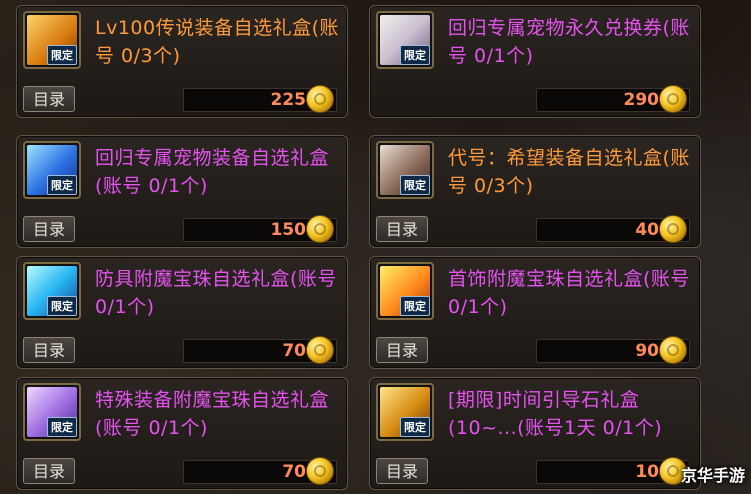 This screenshot has height=494, width=751. Describe the element at coordinates (613, 99) in the screenshot. I see `price-field: 290` at that location.